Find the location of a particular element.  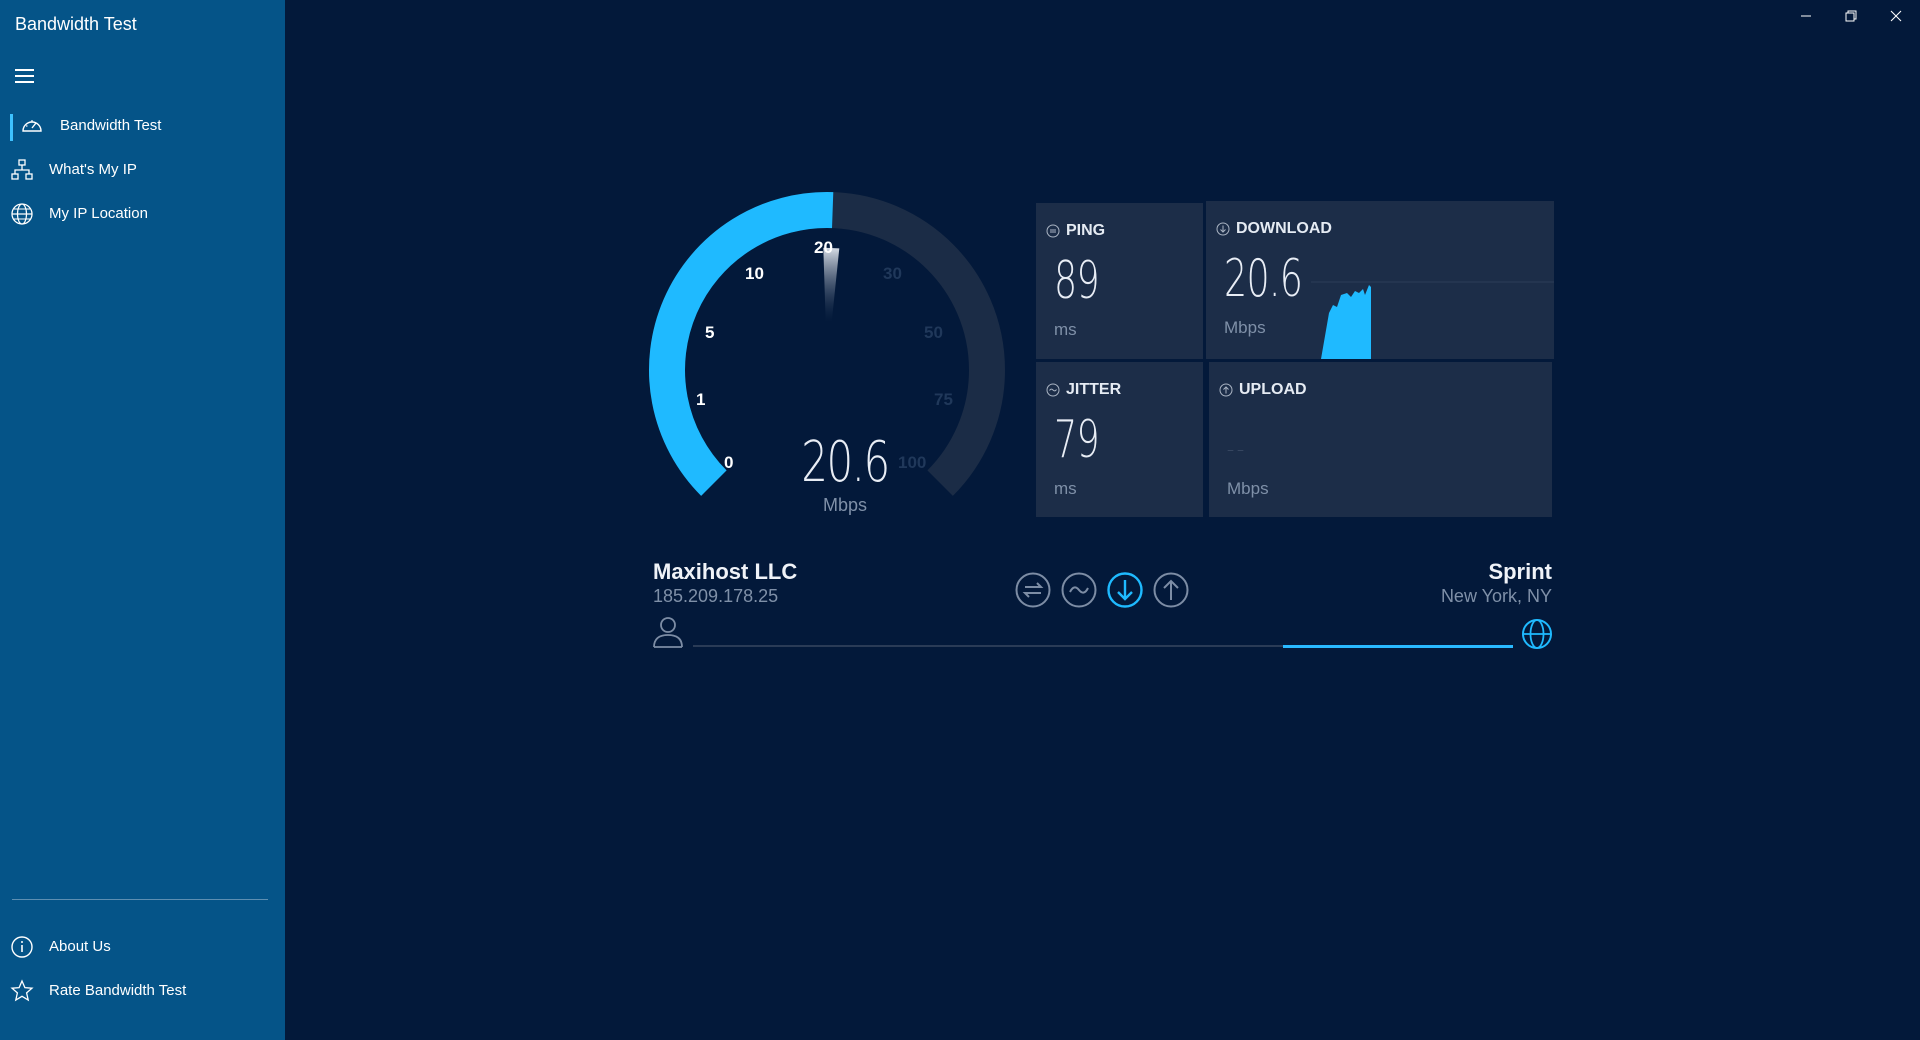

download-value: 20.6 is located at coordinates (1263, 279).